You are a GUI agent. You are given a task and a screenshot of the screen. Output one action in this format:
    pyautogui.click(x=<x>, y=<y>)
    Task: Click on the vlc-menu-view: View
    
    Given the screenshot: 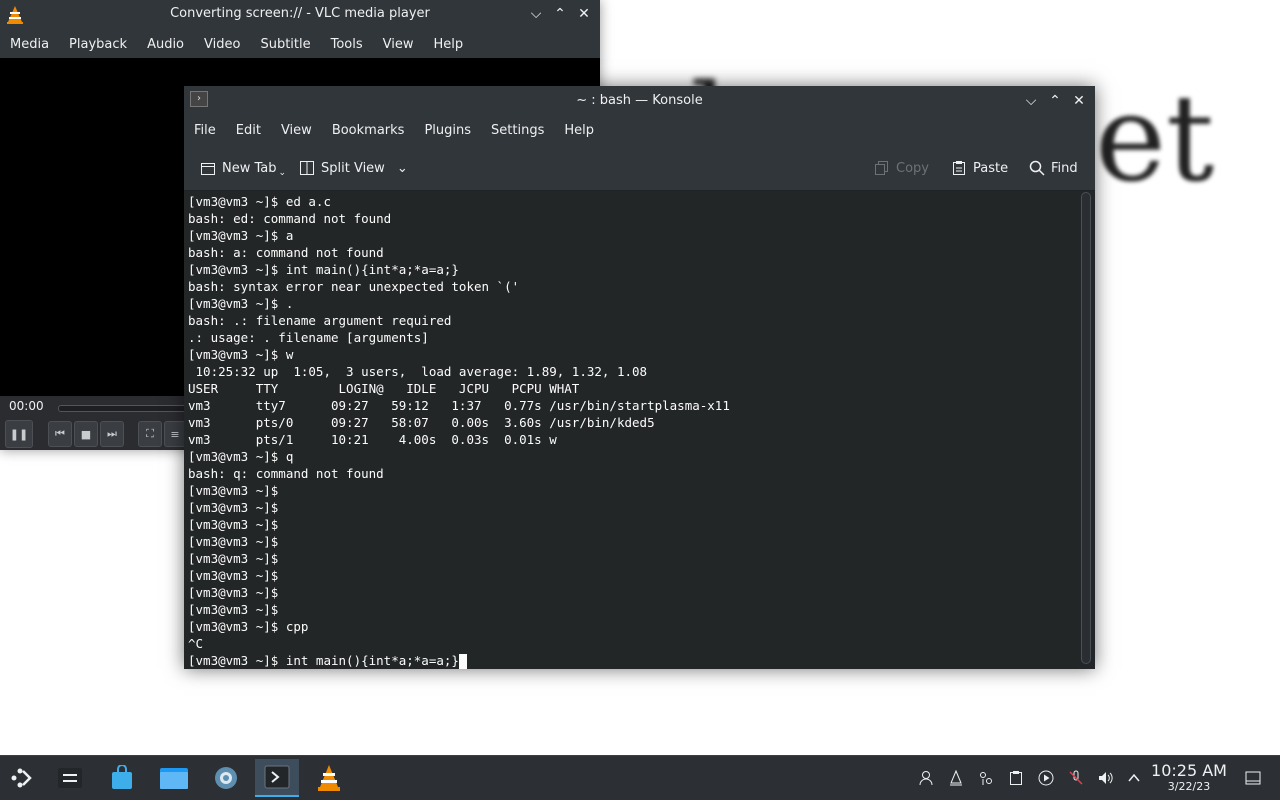 What is the action you would take?
    pyautogui.click(x=398, y=44)
    